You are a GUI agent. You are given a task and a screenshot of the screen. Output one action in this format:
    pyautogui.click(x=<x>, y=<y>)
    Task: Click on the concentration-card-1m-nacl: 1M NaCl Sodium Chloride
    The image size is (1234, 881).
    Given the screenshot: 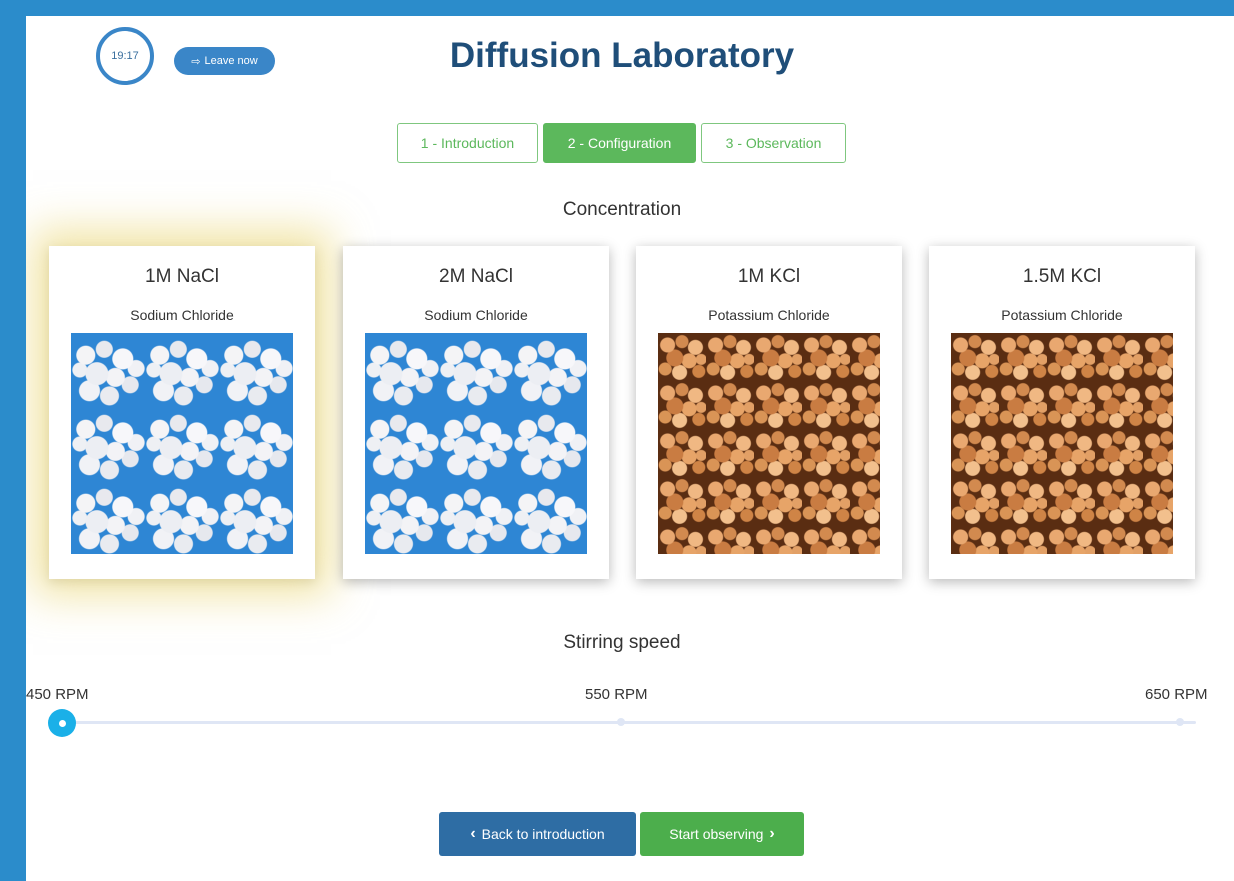 What is the action you would take?
    pyautogui.click(x=182, y=412)
    